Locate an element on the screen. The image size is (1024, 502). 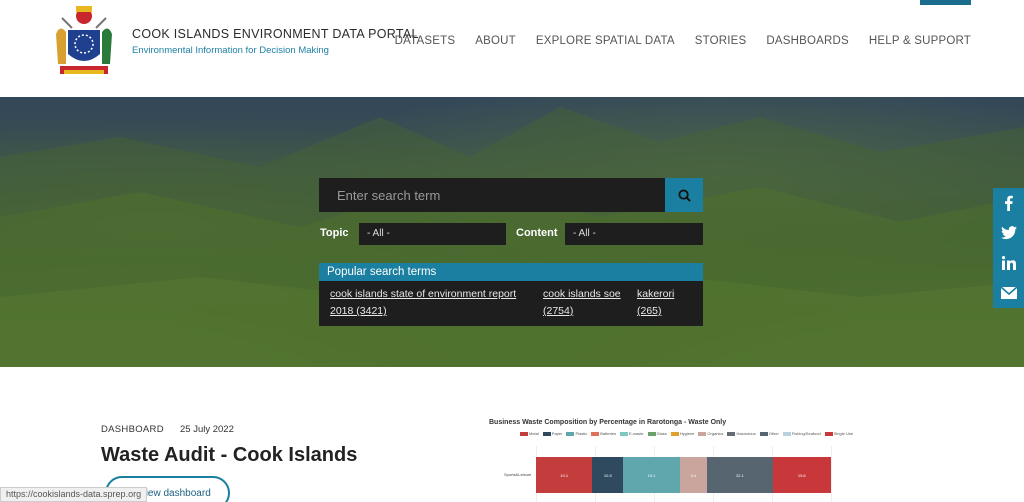
legend-item-batteries: Batteries is located at coordinates (603, 433).